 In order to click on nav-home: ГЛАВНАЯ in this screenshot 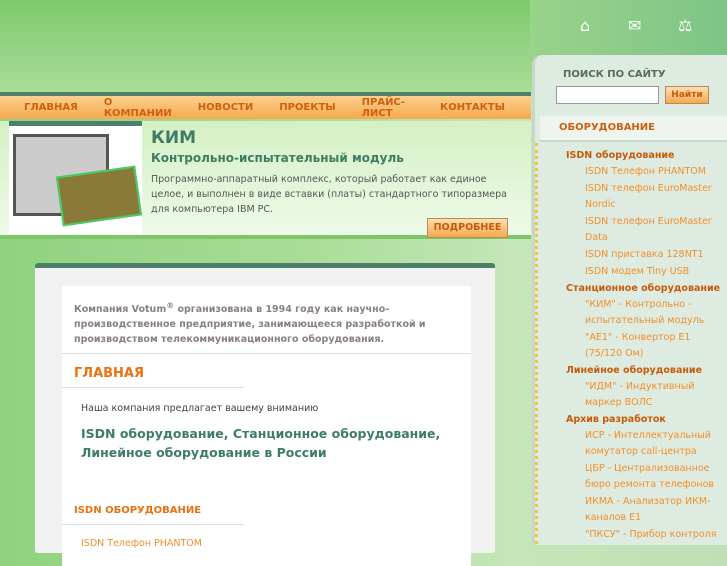, I will do `click(51, 107)`.